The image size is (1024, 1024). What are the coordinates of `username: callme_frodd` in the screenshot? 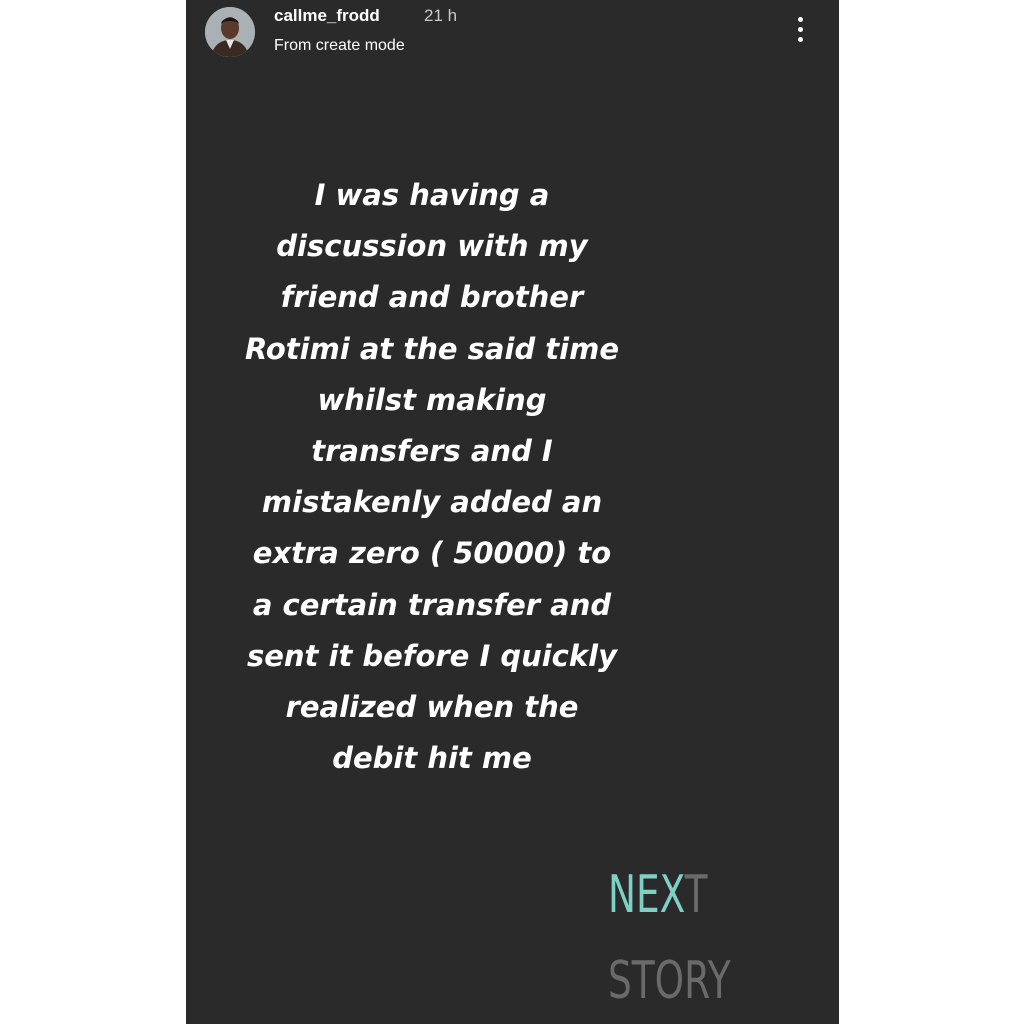 It's located at (327, 16).